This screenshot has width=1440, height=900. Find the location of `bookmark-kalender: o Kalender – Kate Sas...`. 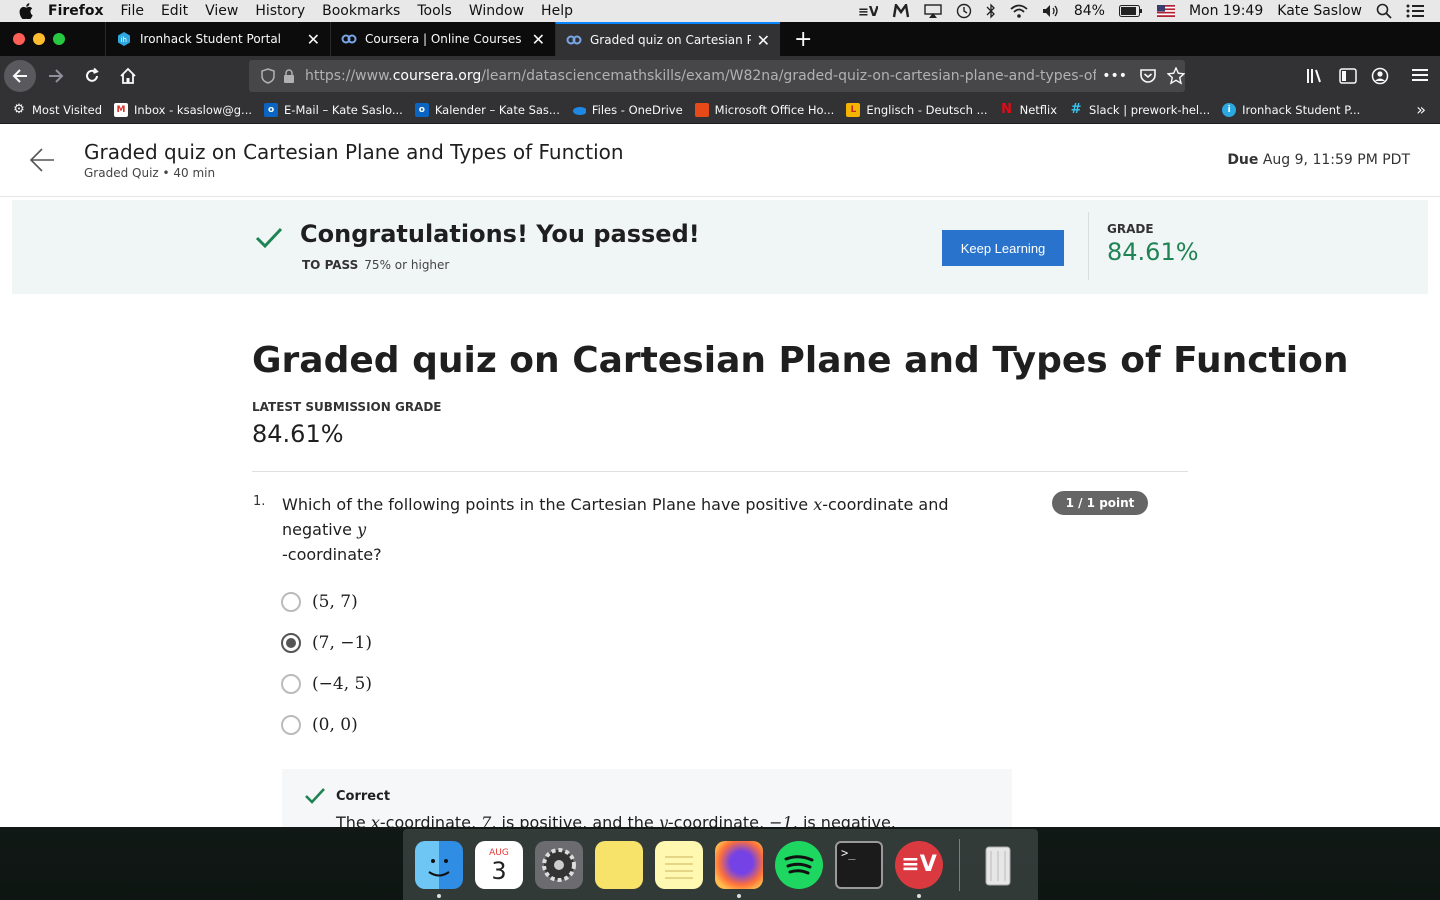

bookmark-kalender: o Kalender – Kate Sas... is located at coordinates (487, 109).